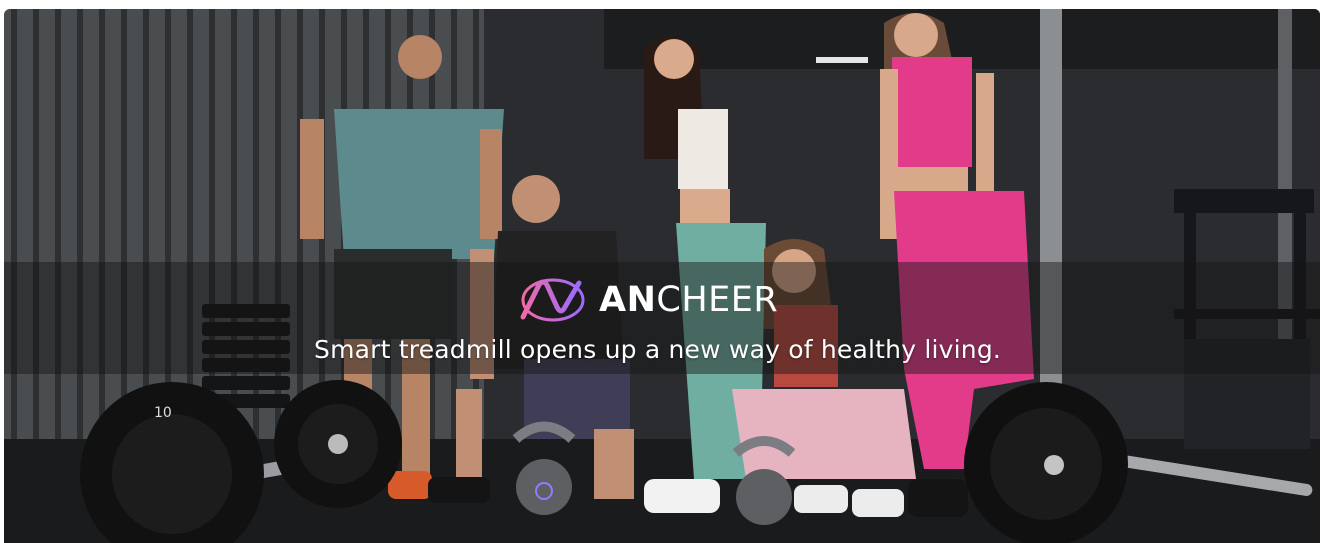  I want to click on brand-lockup: ANCHEER, so click(648, 300).